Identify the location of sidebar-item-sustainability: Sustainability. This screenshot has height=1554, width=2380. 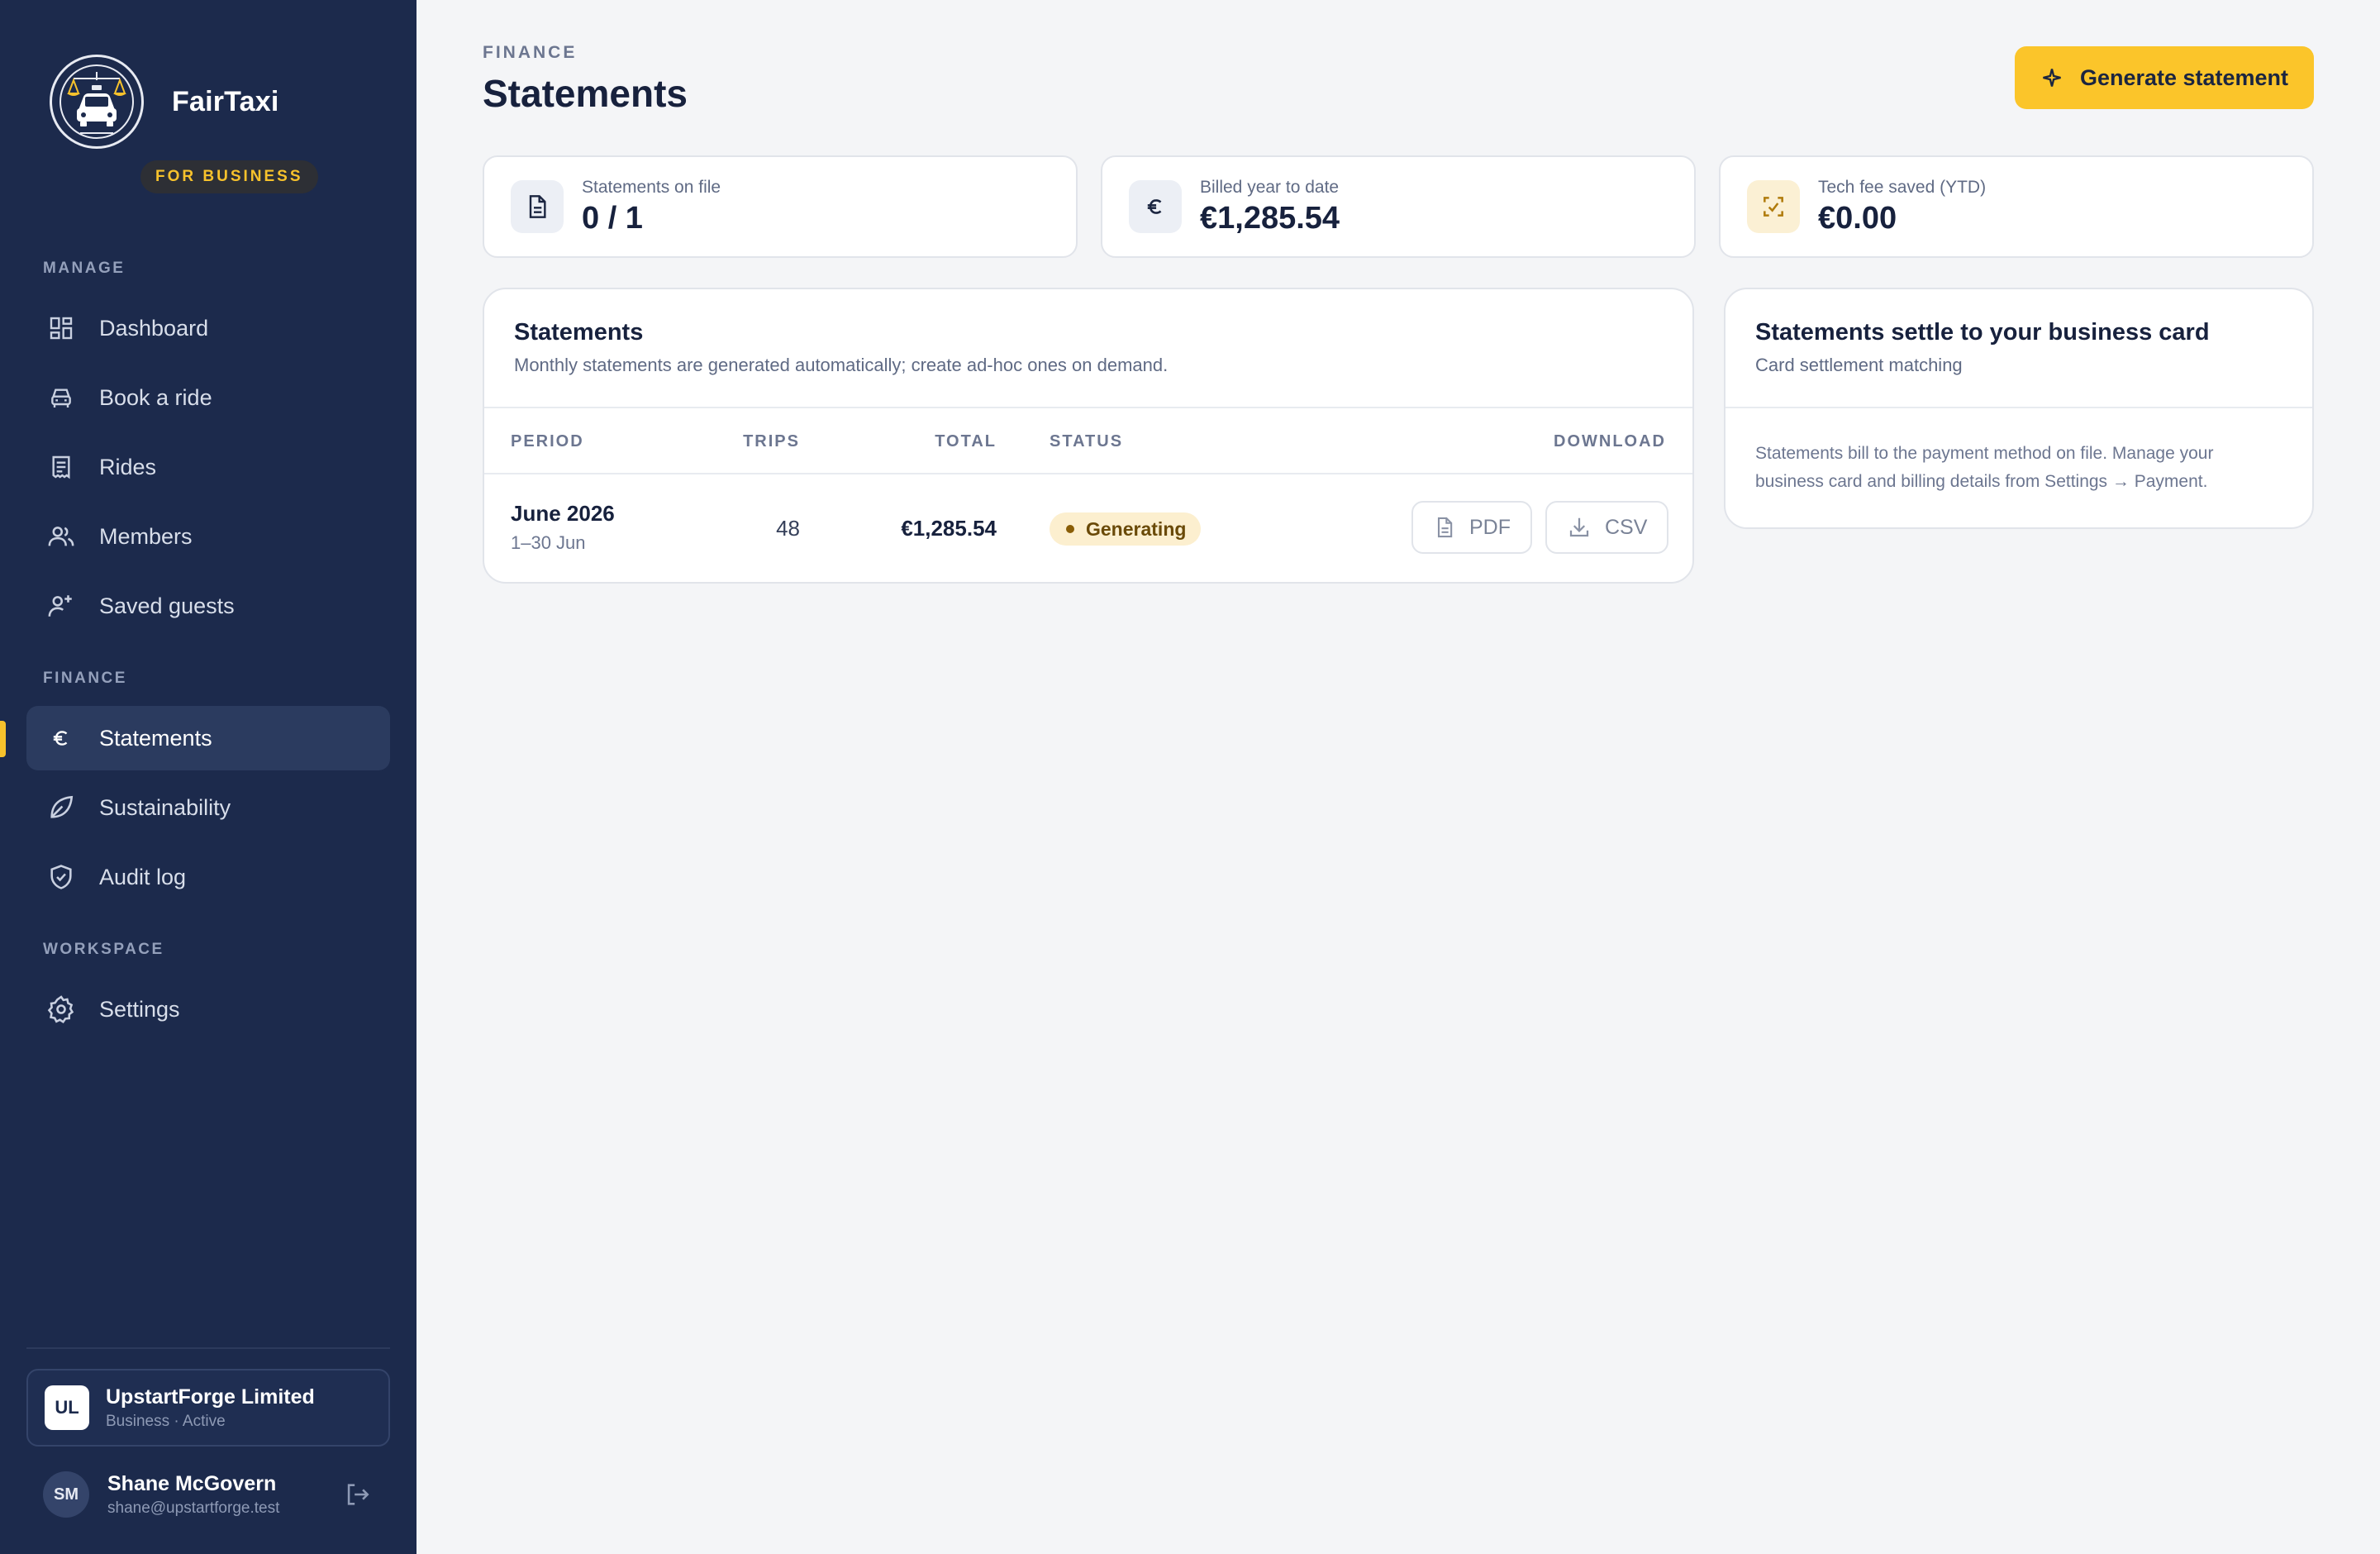
(208, 807).